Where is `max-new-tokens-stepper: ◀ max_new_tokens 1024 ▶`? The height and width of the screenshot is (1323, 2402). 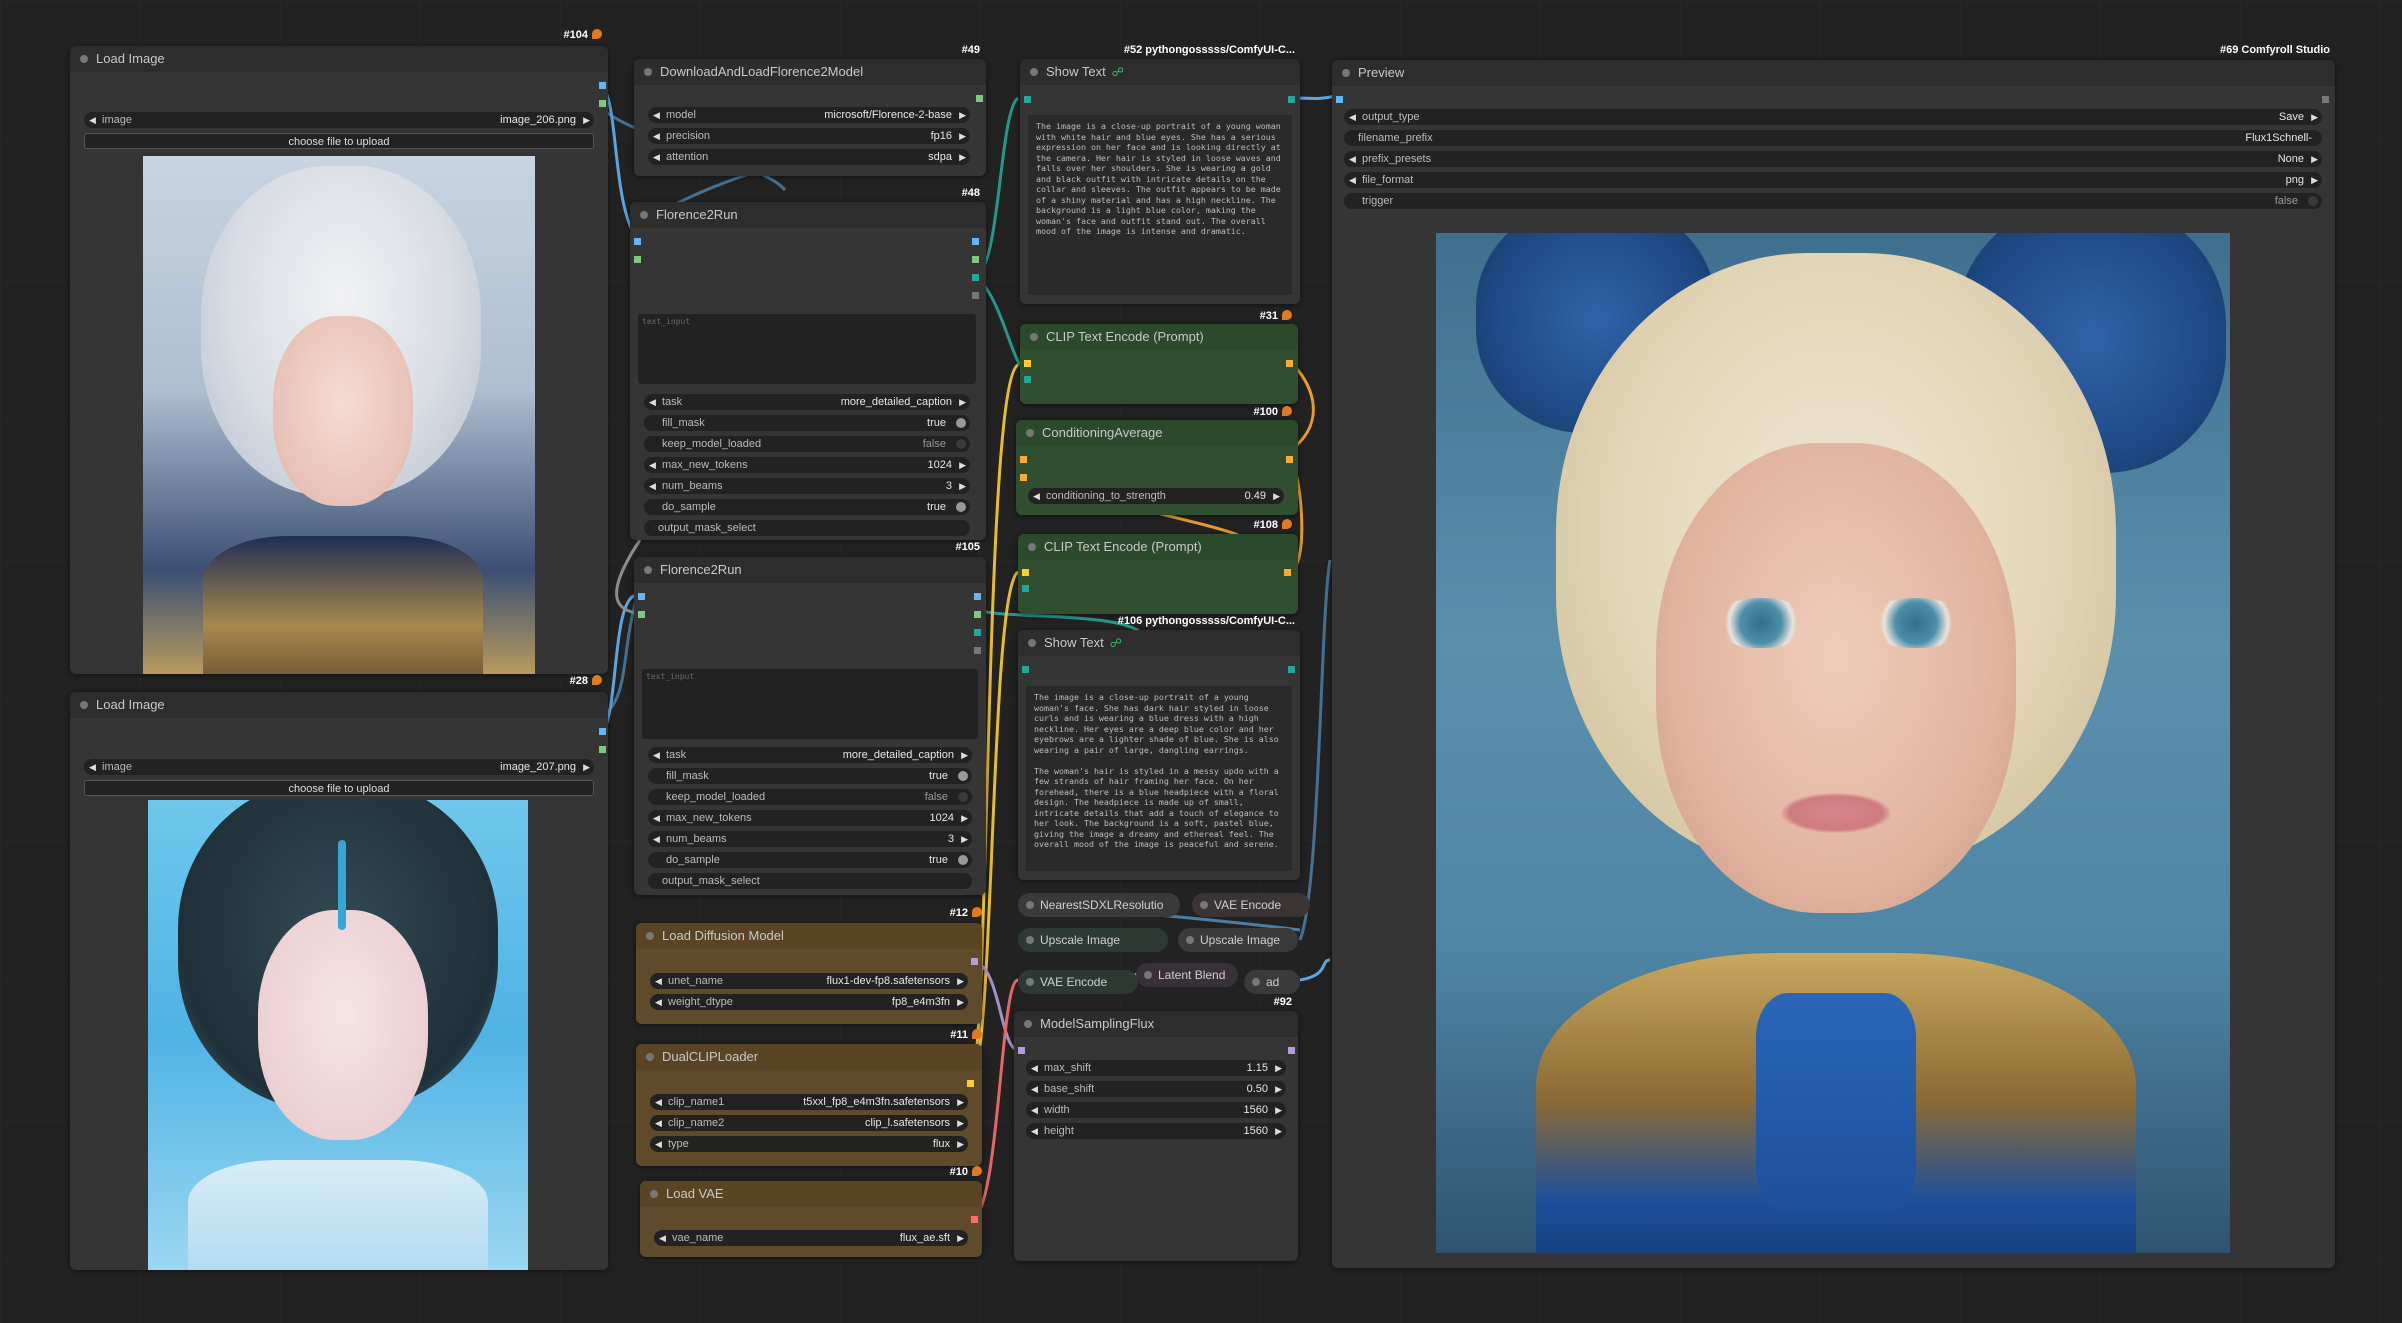 max-new-tokens-stepper: ◀ max_new_tokens 1024 ▶ is located at coordinates (810, 818).